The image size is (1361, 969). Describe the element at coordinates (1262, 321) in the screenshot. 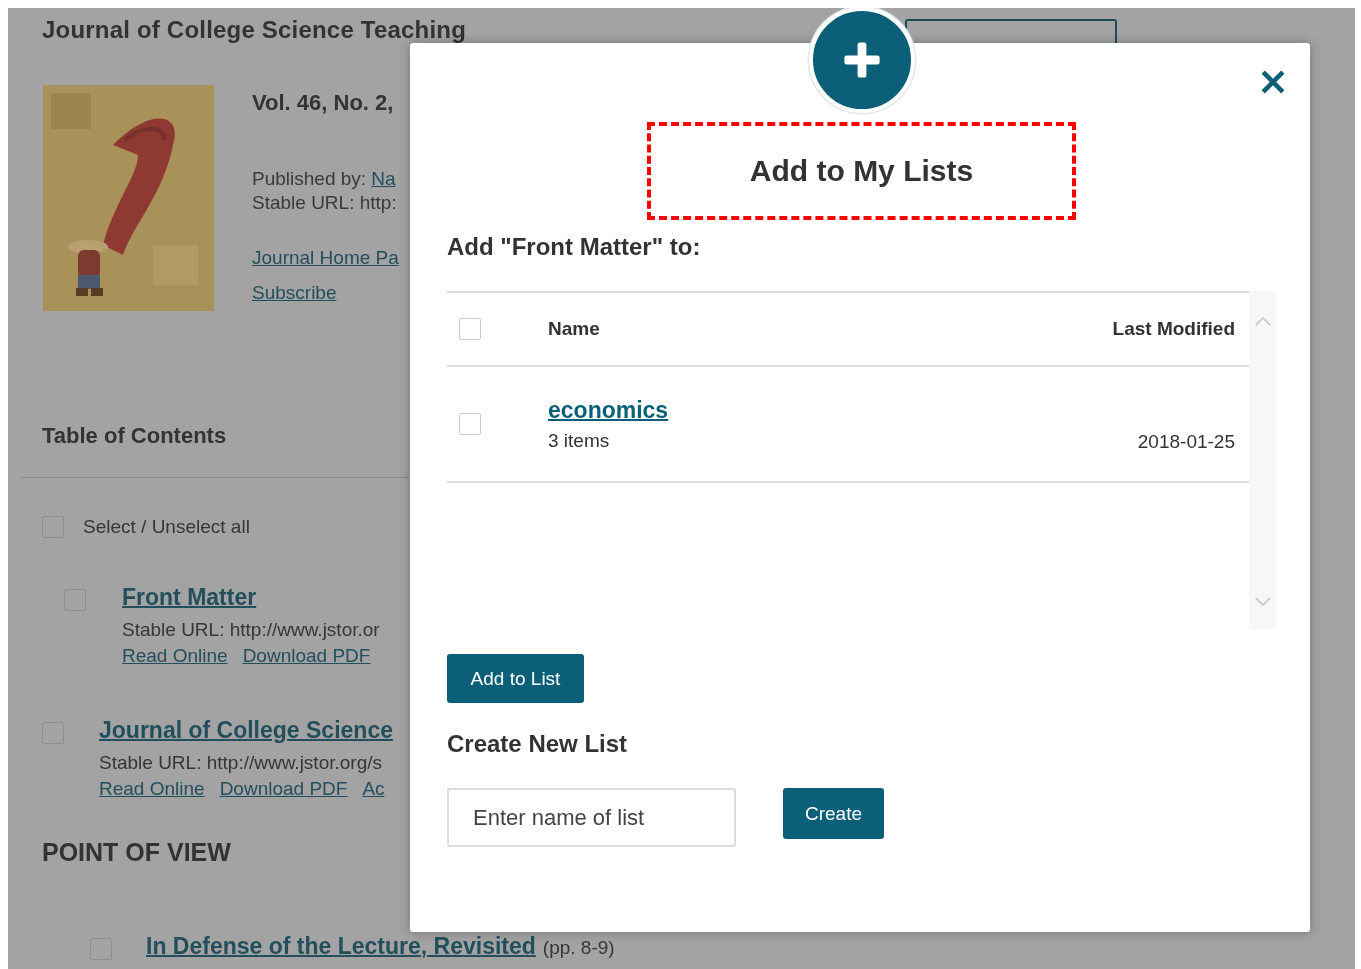

I see `scroll-up-icon` at that location.